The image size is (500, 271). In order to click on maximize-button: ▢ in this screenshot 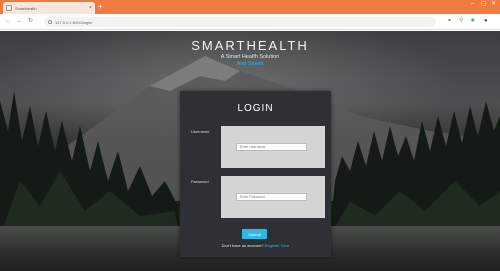, I will do `click(484, 4)`.